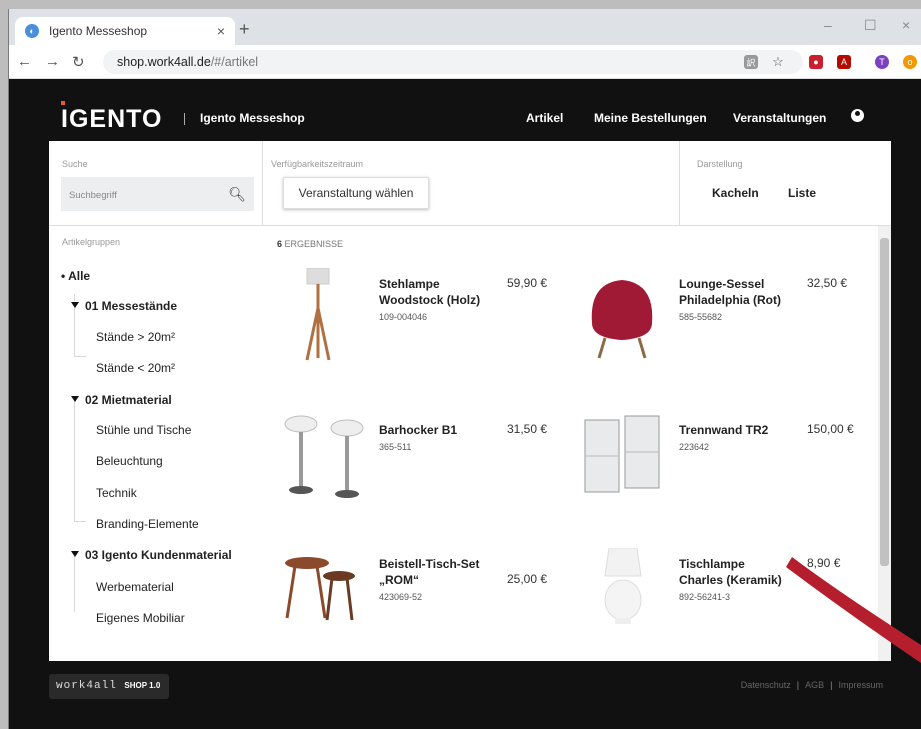  I want to click on category-group-mietmaterial: 02 Mietmaterial, so click(121, 400).